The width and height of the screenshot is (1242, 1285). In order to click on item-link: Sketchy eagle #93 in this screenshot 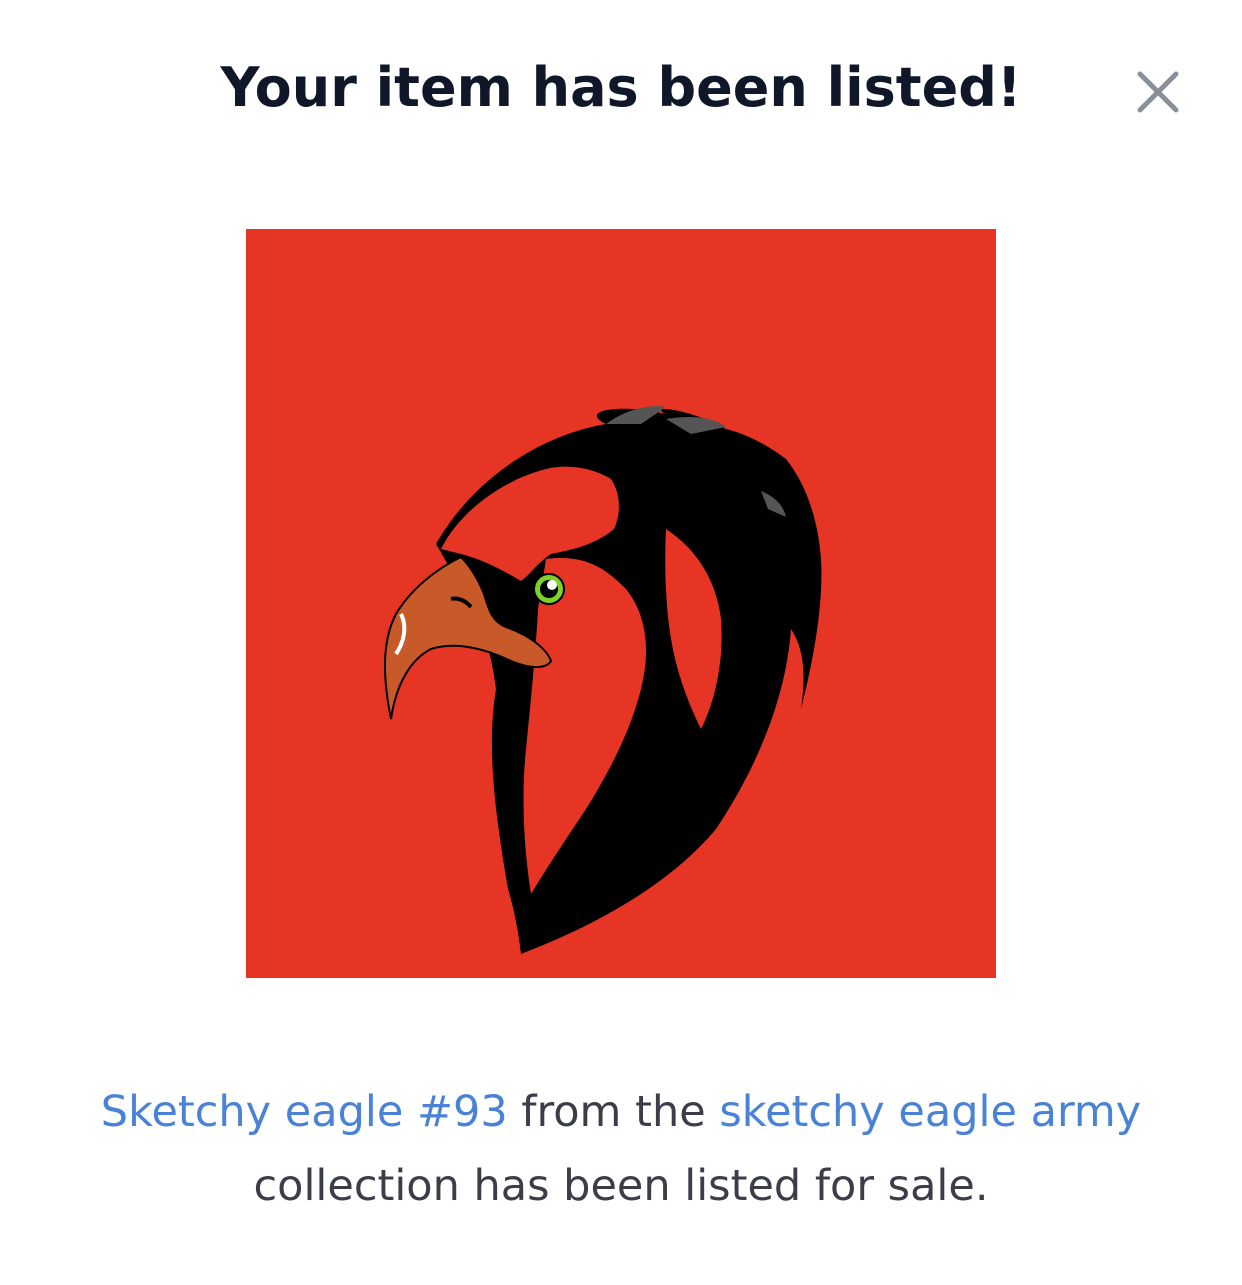, I will do `click(304, 1112)`.